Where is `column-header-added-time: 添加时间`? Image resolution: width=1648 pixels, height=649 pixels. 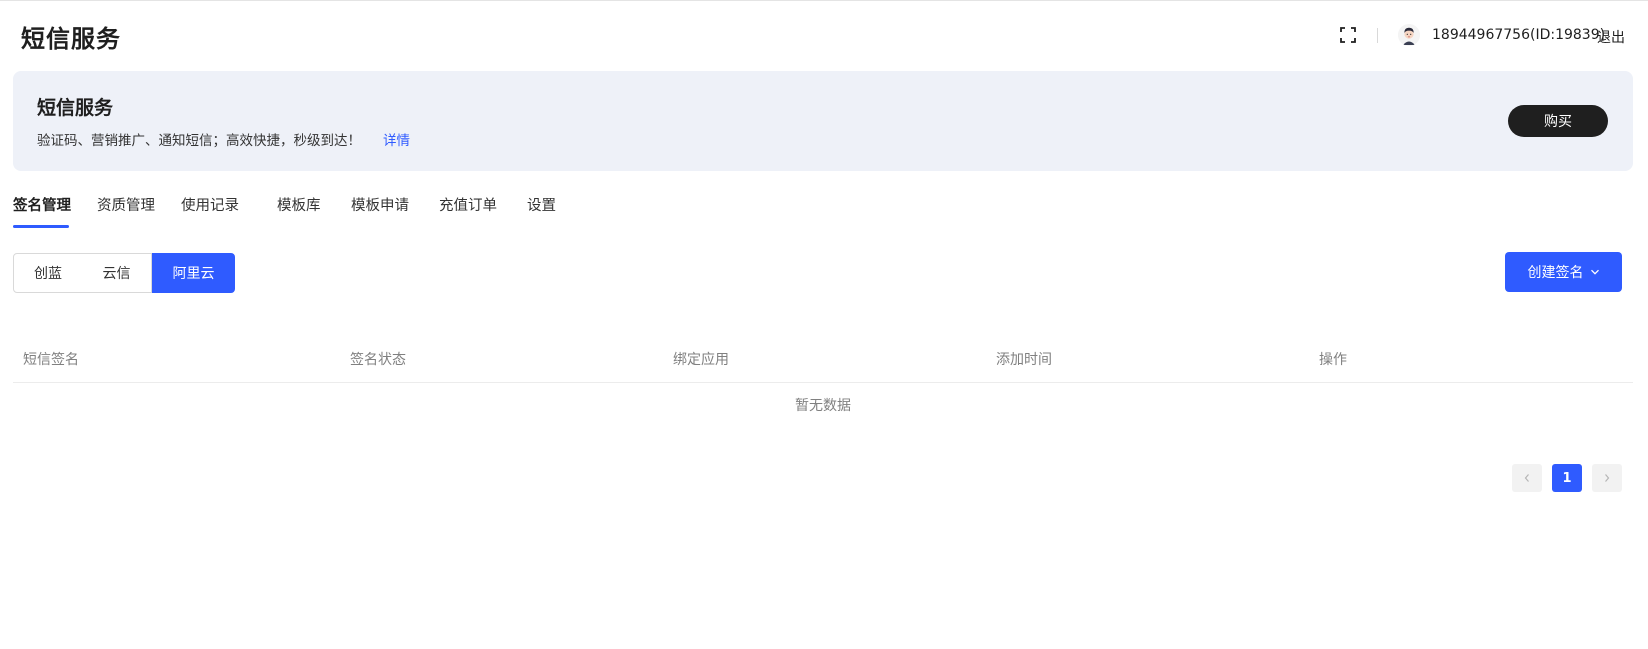
column-header-added-time: 添加时间 is located at coordinates (1024, 360).